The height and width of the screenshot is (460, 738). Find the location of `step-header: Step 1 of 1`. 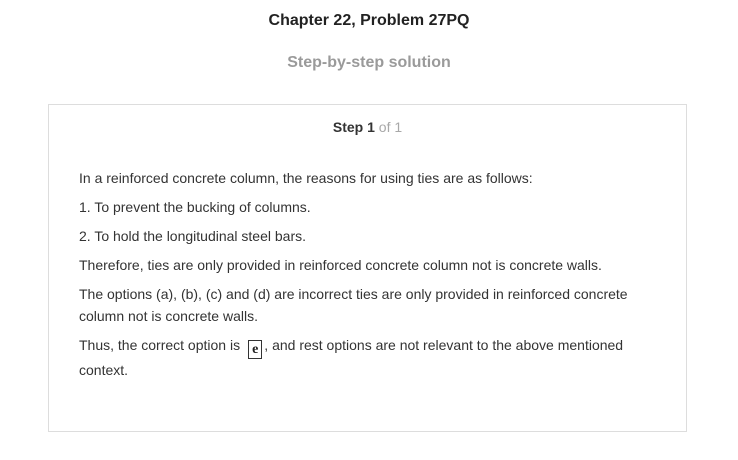

step-header: Step 1 of 1 is located at coordinates (367, 127).